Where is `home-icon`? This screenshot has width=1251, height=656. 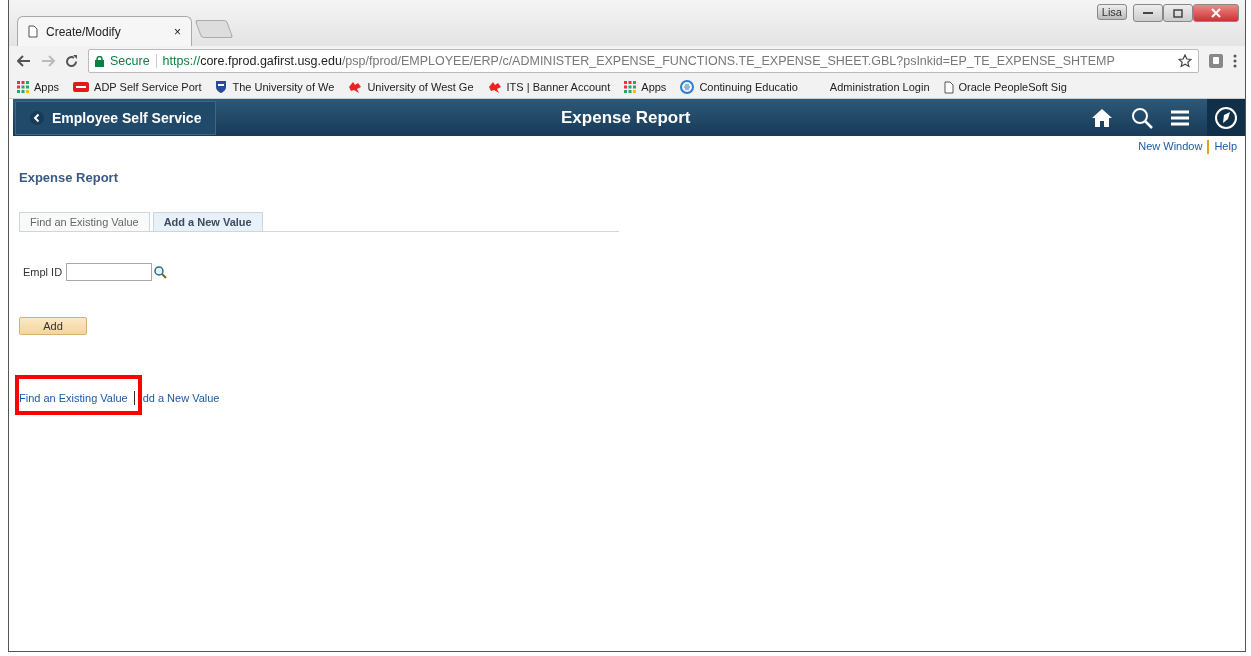 home-icon is located at coordinates (1102, 117).